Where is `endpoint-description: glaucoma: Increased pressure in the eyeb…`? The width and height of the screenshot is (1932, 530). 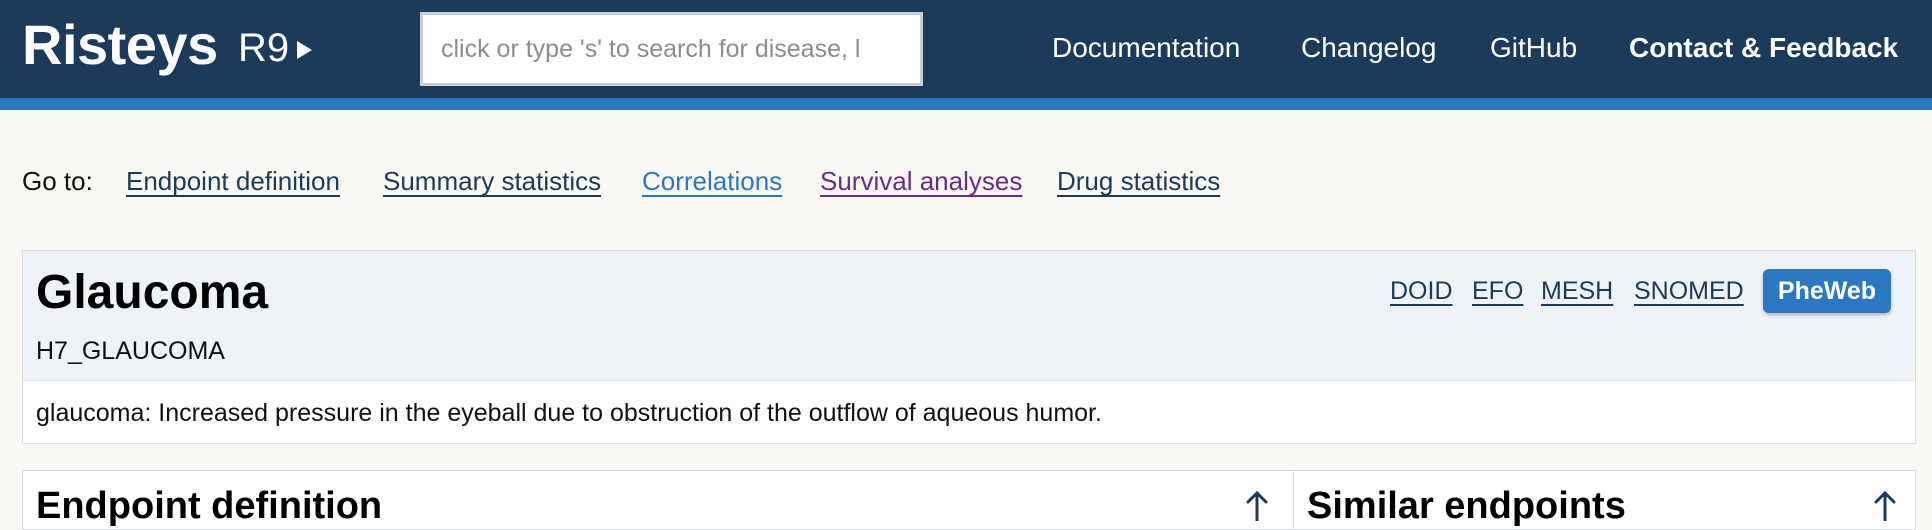
endpoint-description: glaucoma: Increased pressure in the eyeb… is located at coordinates (569, 413).